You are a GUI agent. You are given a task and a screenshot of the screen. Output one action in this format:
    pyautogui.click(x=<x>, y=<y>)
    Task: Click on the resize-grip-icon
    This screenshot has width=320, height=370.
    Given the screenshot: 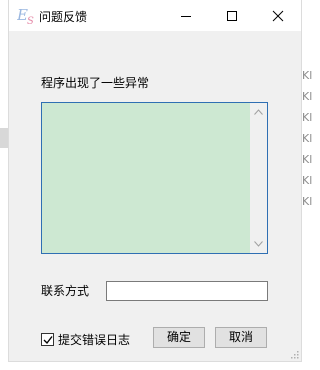 What is the action you would take?
    pyautogui.click(x=294, y=354)
    